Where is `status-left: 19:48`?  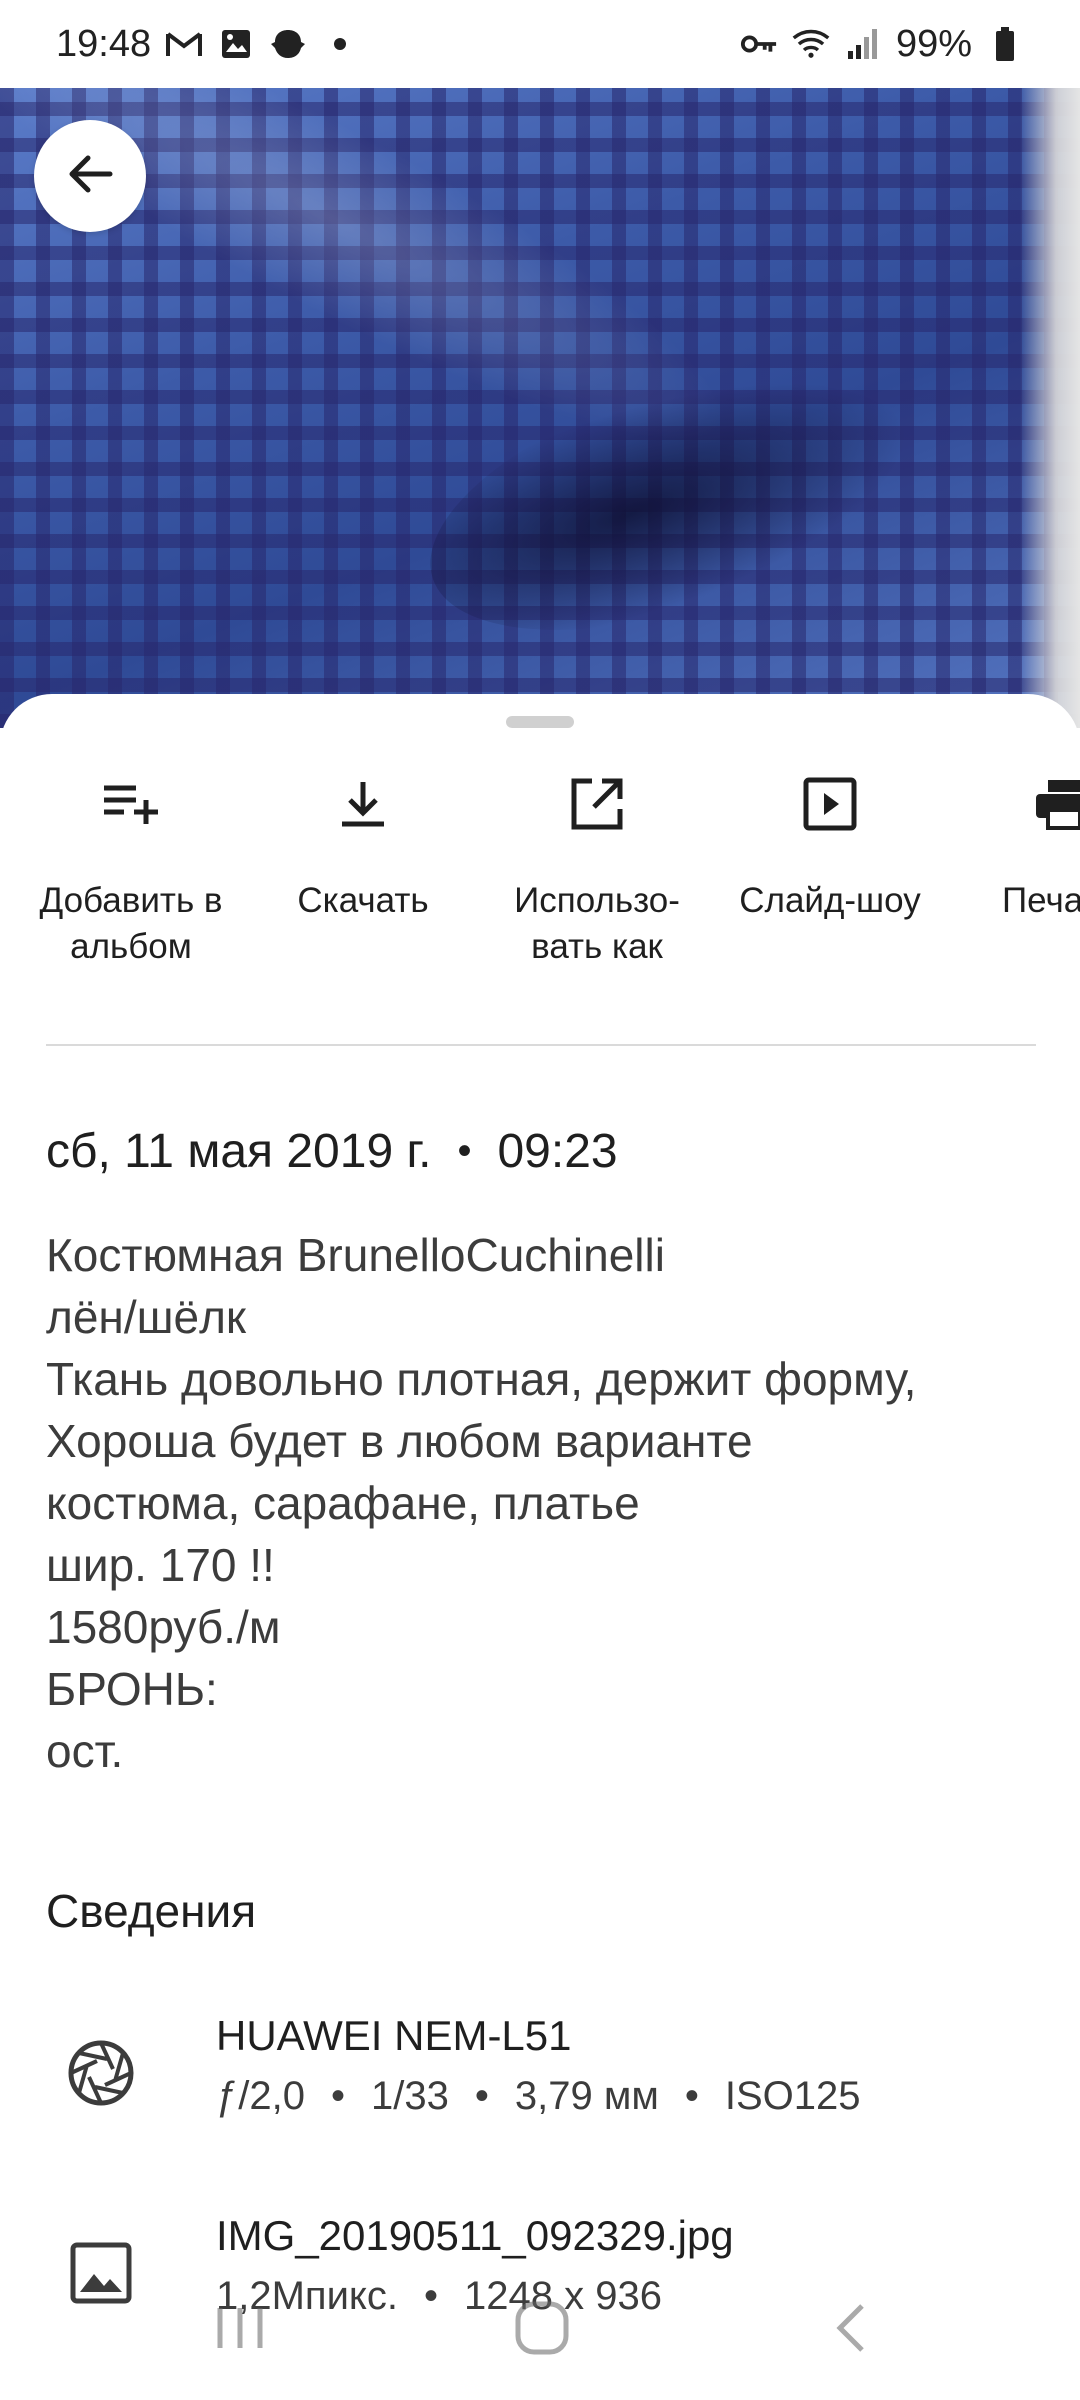 status-left: 19:48 is located at coordinates (207, 44).